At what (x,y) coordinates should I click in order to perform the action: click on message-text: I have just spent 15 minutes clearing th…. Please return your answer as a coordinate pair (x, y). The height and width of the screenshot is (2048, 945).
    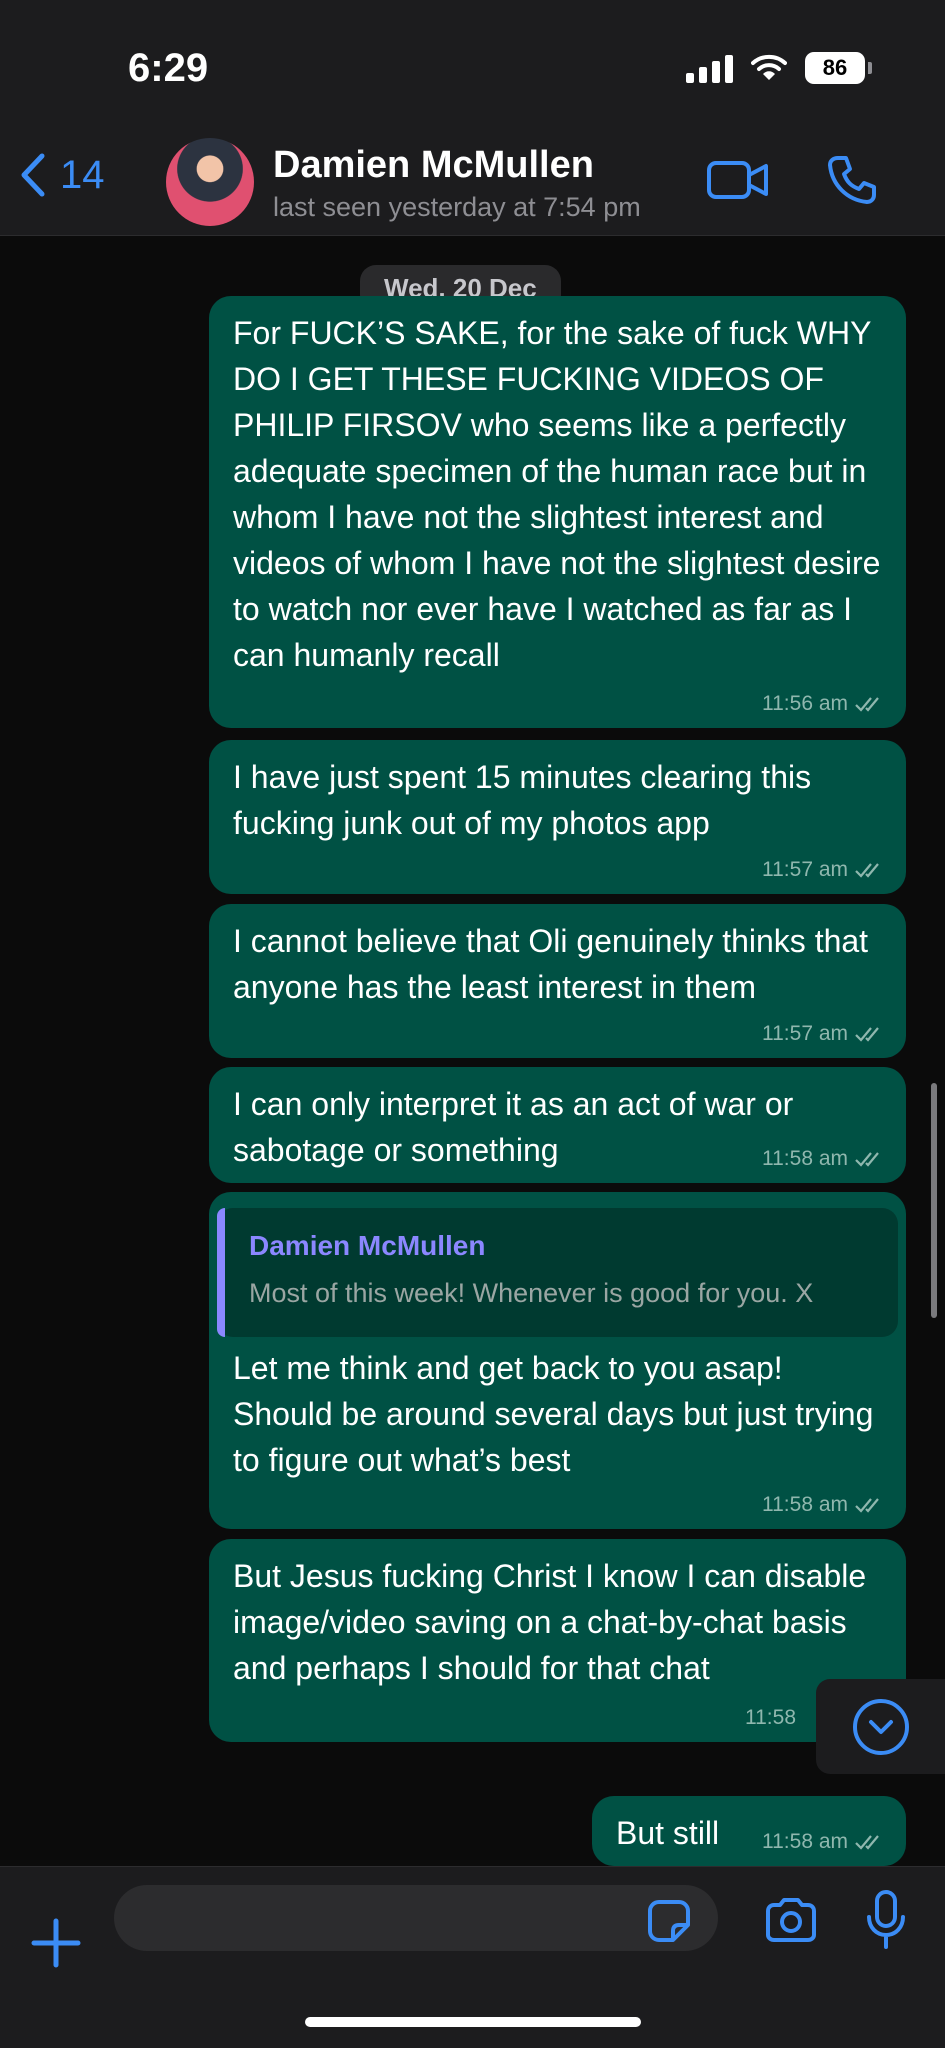
    Looking at the image, I should click on (522, 800).